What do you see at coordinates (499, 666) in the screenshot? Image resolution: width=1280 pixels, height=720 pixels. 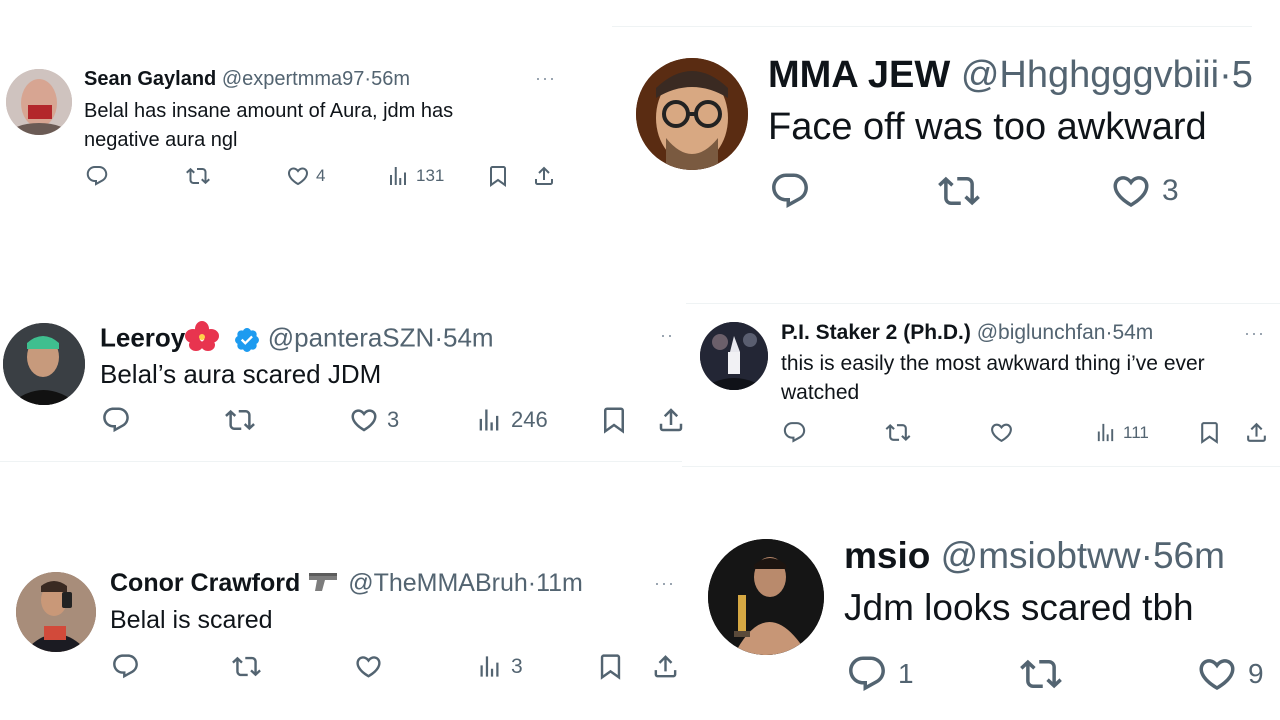 I see `views-button: 3` at bounding box center [499, 666].